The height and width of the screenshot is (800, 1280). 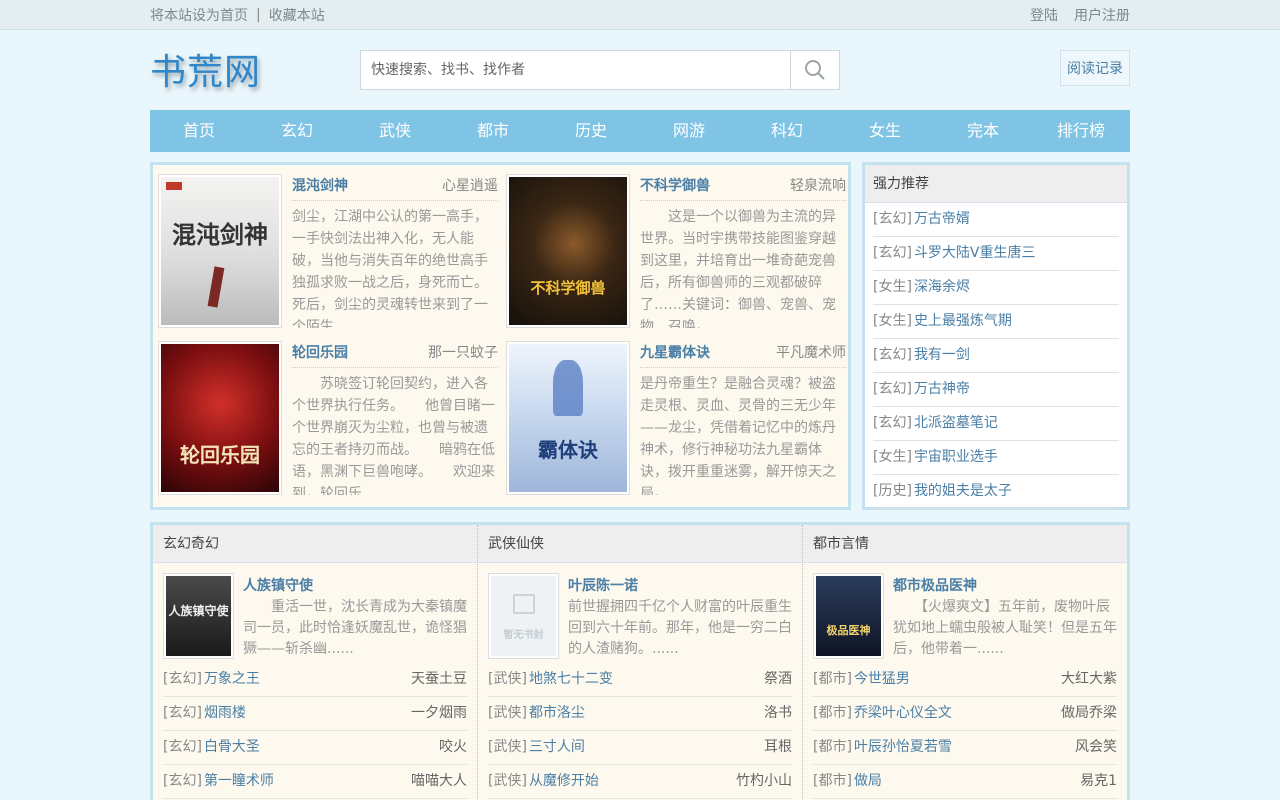 I want to click on site-logo: 书荒网, so click(x=205, y=69).